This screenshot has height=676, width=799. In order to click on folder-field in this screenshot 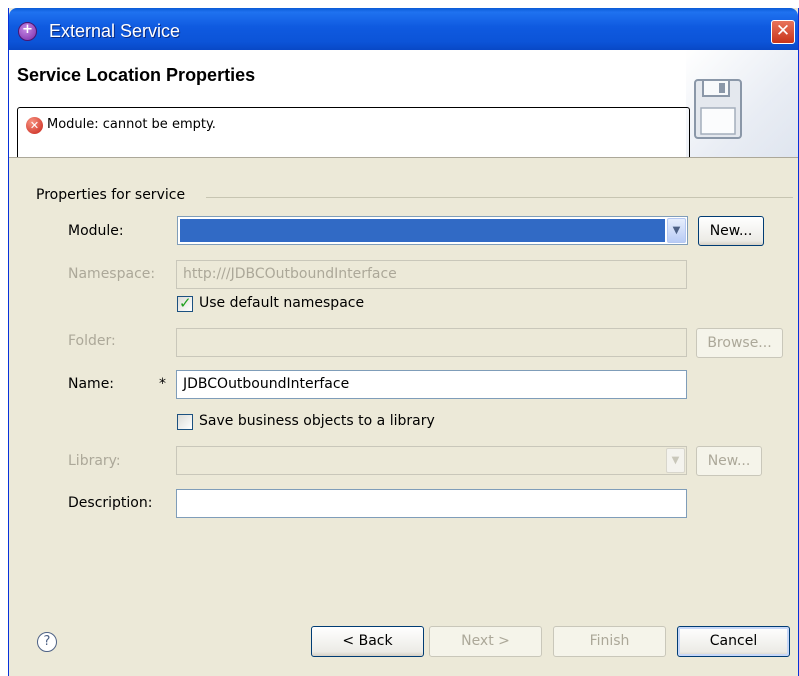, I will do `click(431, 342)`.